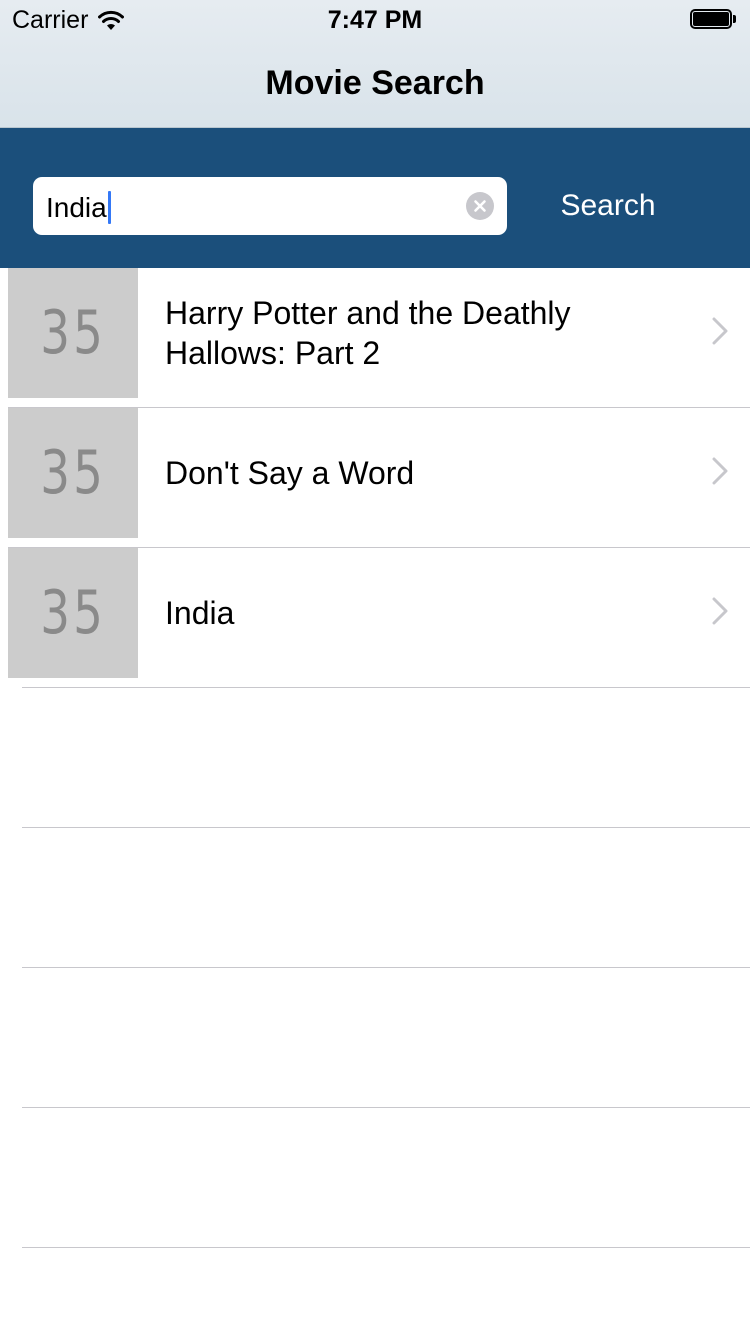 Image resolution: width=750 pixels, height=1334 pixels. I want to click on movie-title: India, so click(200, 613).